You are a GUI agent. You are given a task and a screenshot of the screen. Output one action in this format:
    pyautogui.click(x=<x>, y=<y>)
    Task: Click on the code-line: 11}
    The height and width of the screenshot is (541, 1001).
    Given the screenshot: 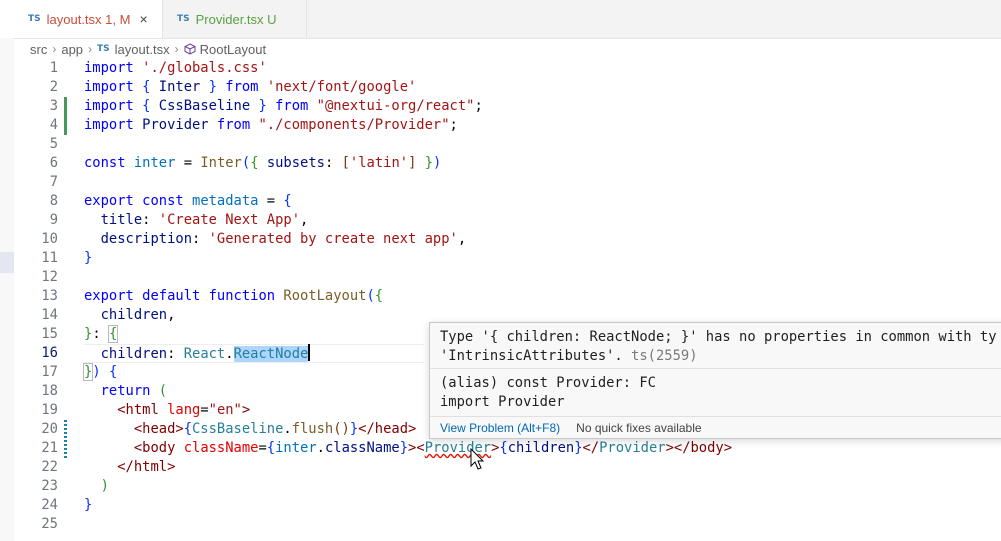 What is the action you would take?
    pyautogui.click(x=507, y=258)
    